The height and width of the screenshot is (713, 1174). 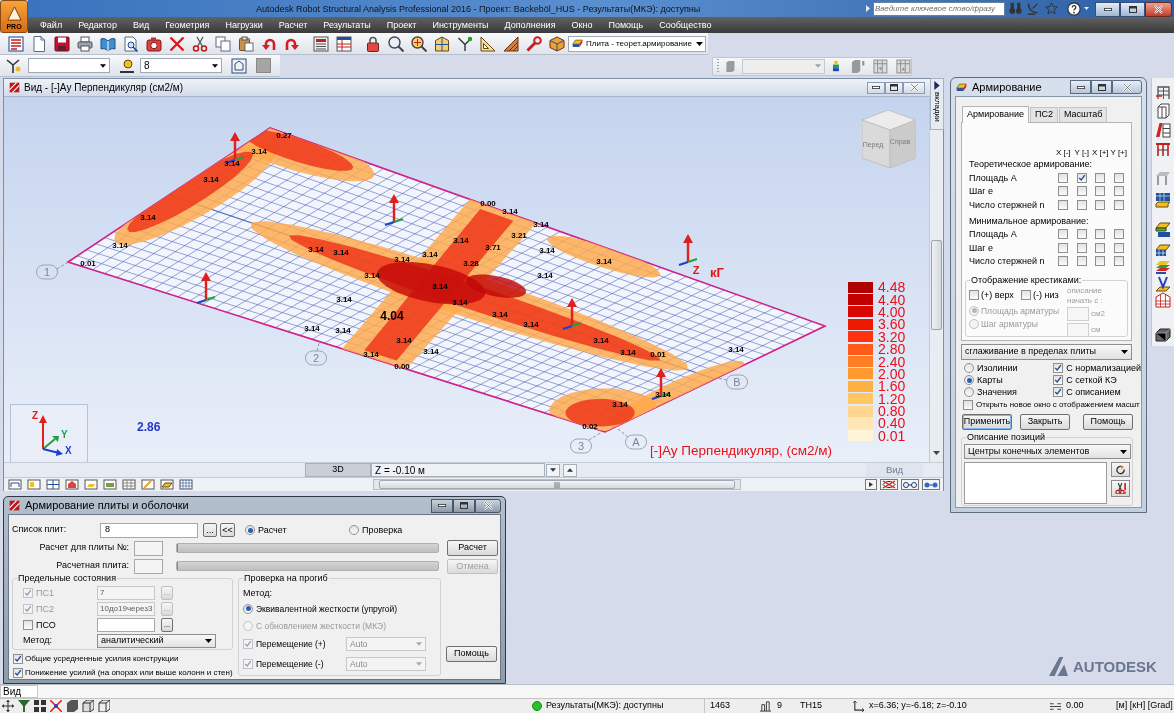 I want to click on frame-grid-icon, so click(x=1163, y=92).